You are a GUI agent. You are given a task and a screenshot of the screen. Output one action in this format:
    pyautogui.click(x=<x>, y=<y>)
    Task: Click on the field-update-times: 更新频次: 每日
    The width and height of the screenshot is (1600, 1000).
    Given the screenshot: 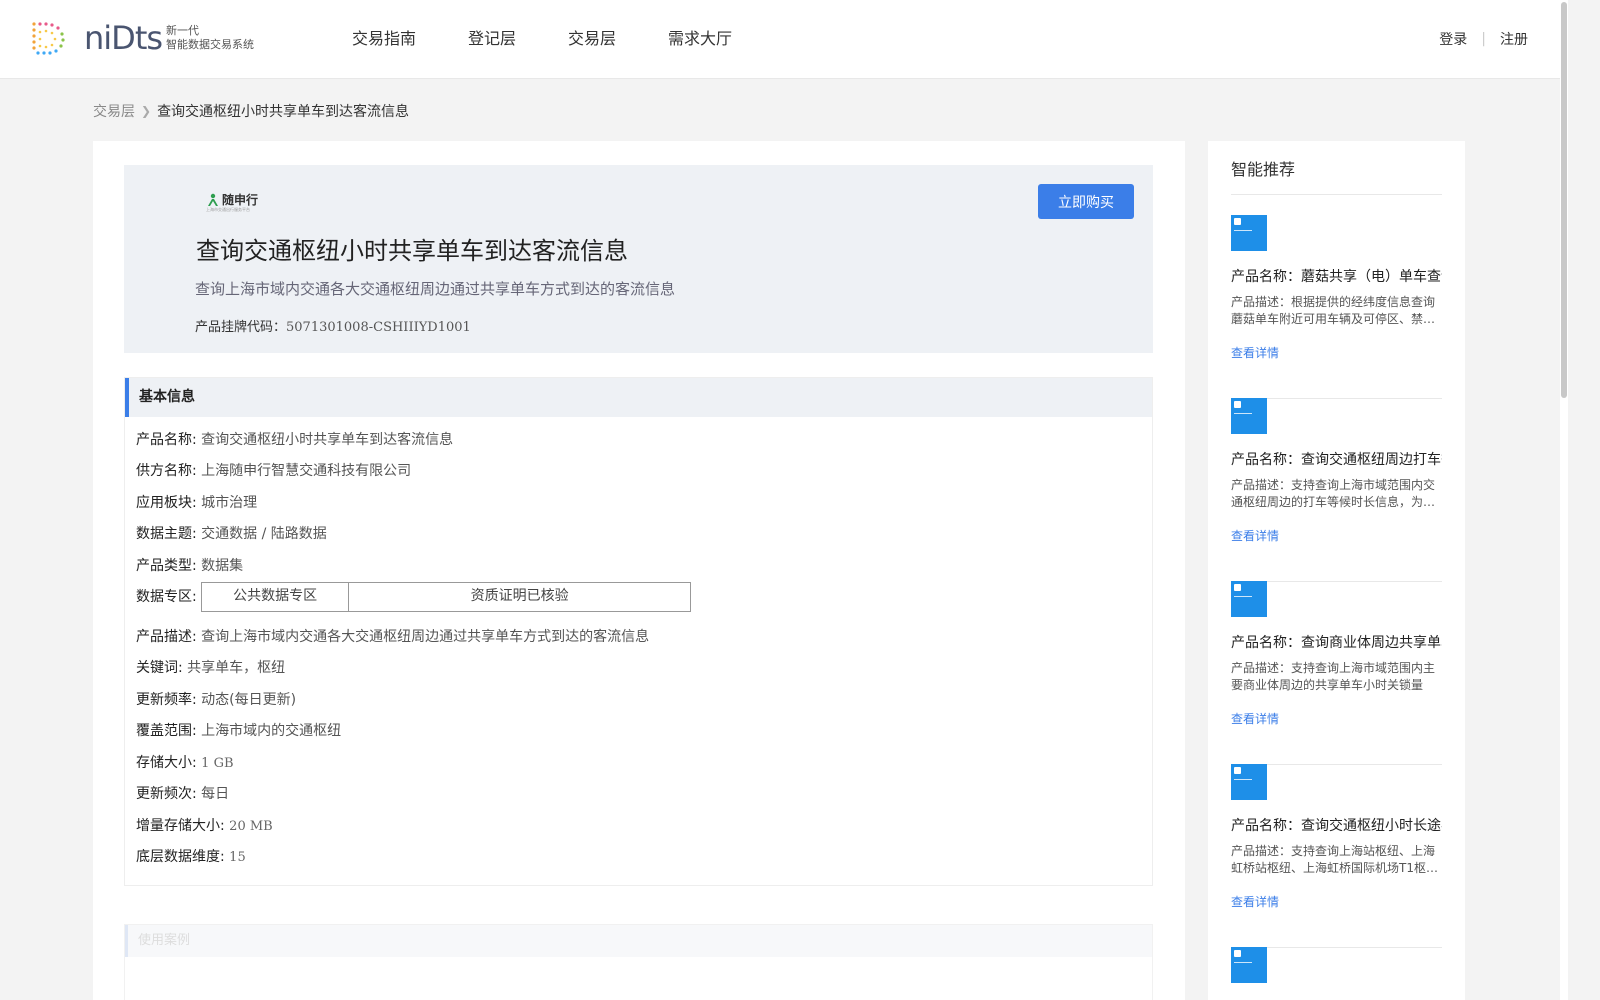 What is the action you would take?
    pyautogui.click(x=182, y=793)
    